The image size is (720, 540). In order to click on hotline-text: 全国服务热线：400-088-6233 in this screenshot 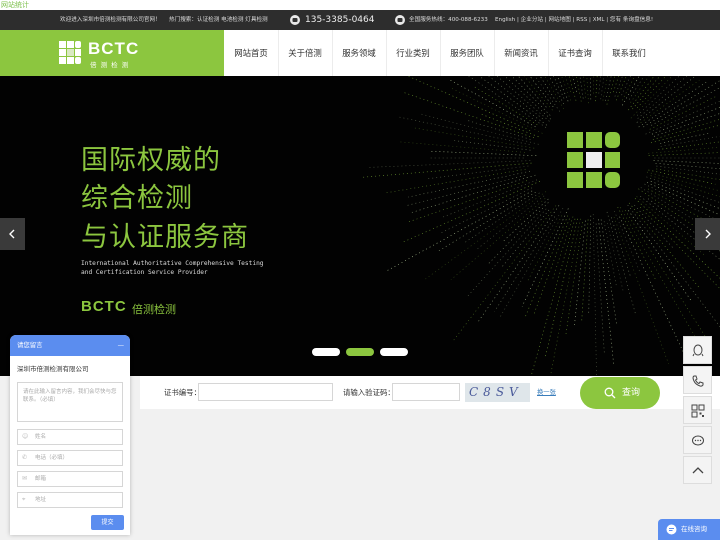, I will do `click(448, 20)`.